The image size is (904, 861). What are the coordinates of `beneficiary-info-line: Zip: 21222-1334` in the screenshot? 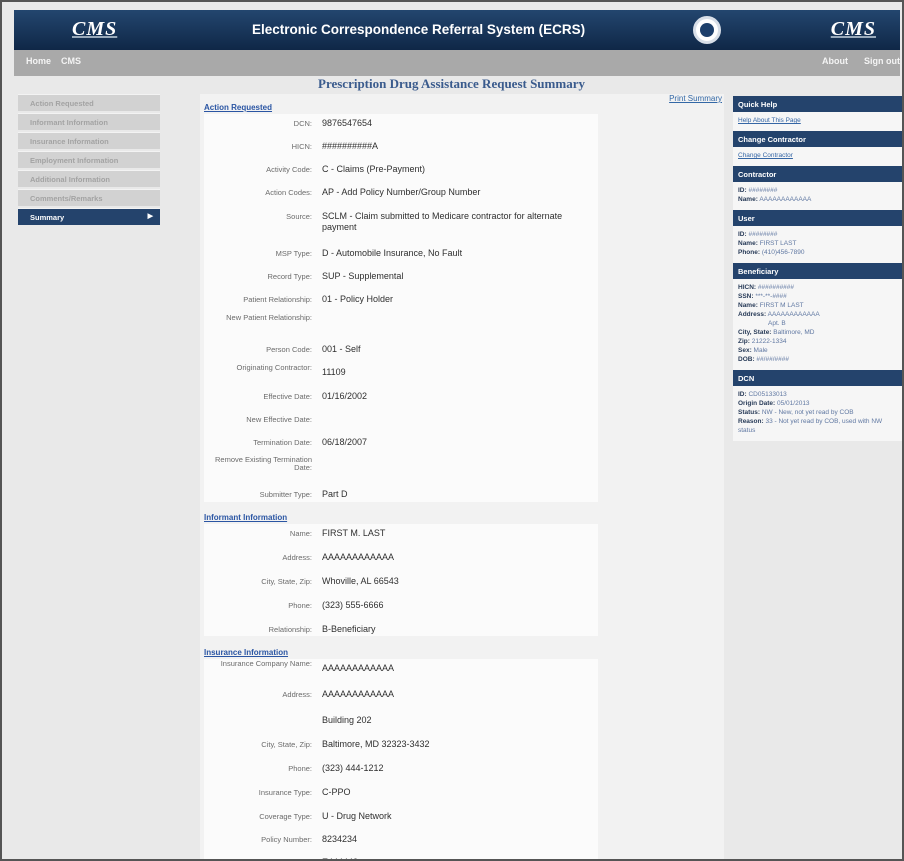 It's located at (819, 341).